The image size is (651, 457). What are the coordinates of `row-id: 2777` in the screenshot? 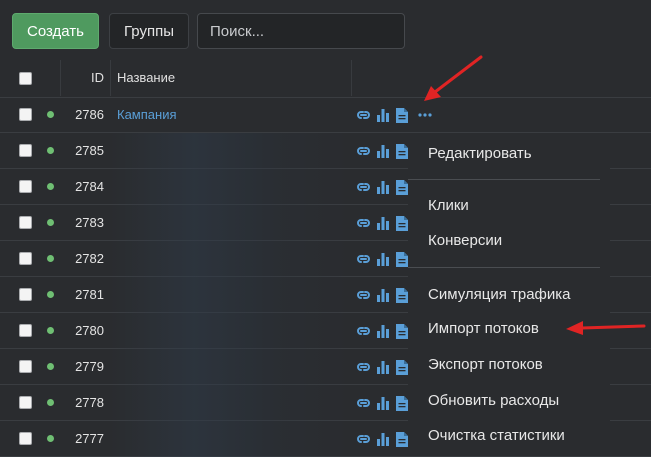 It's located at (89, 438).